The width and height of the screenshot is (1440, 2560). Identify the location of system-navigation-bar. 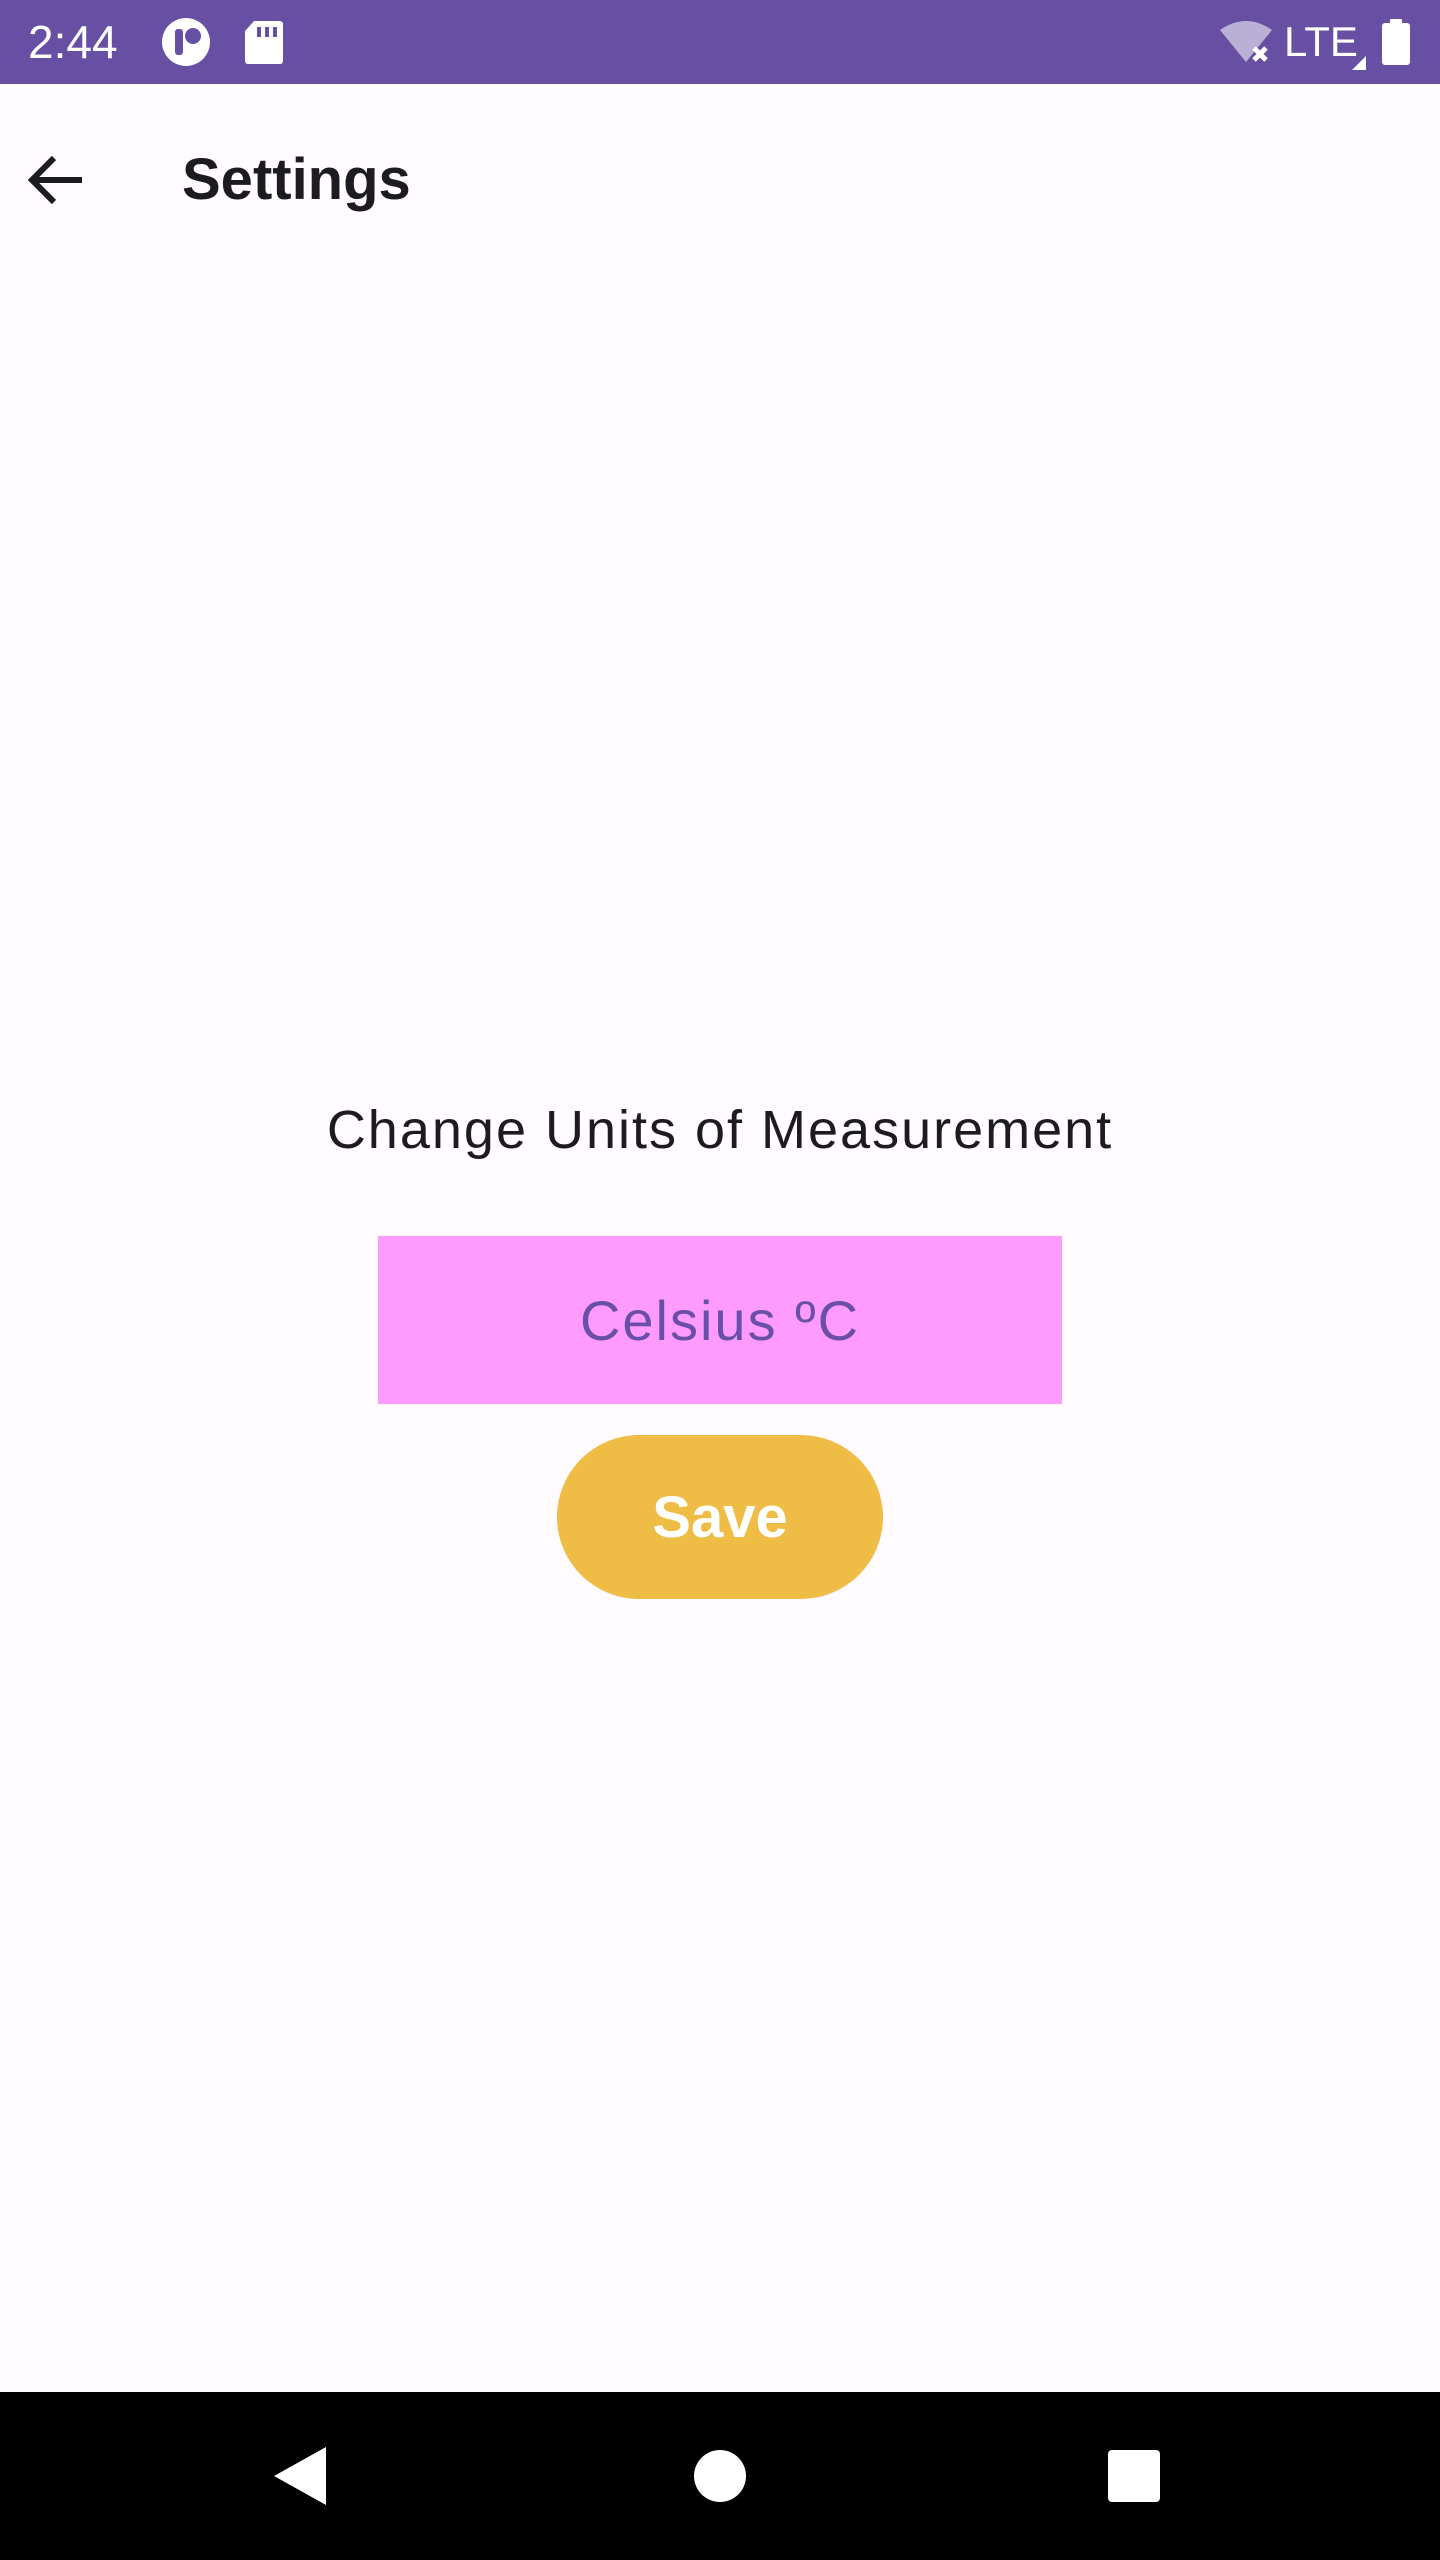
(720, 2476).